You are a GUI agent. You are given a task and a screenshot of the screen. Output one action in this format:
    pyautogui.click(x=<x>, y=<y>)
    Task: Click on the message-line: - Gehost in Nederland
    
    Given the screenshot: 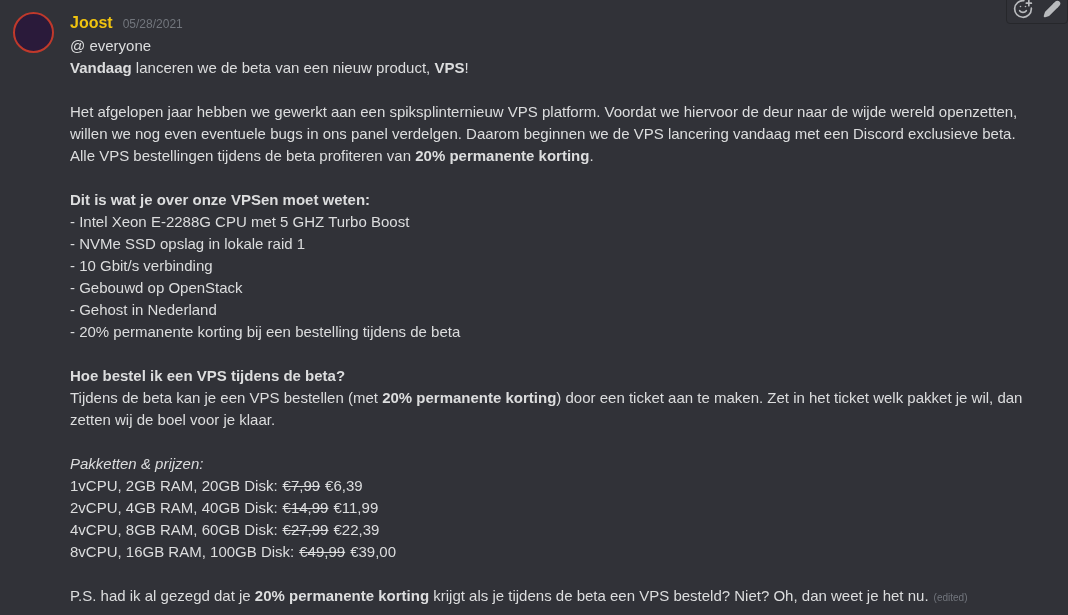 What is the action you would take?
    pyautogui.click(x=144, y=310)
    